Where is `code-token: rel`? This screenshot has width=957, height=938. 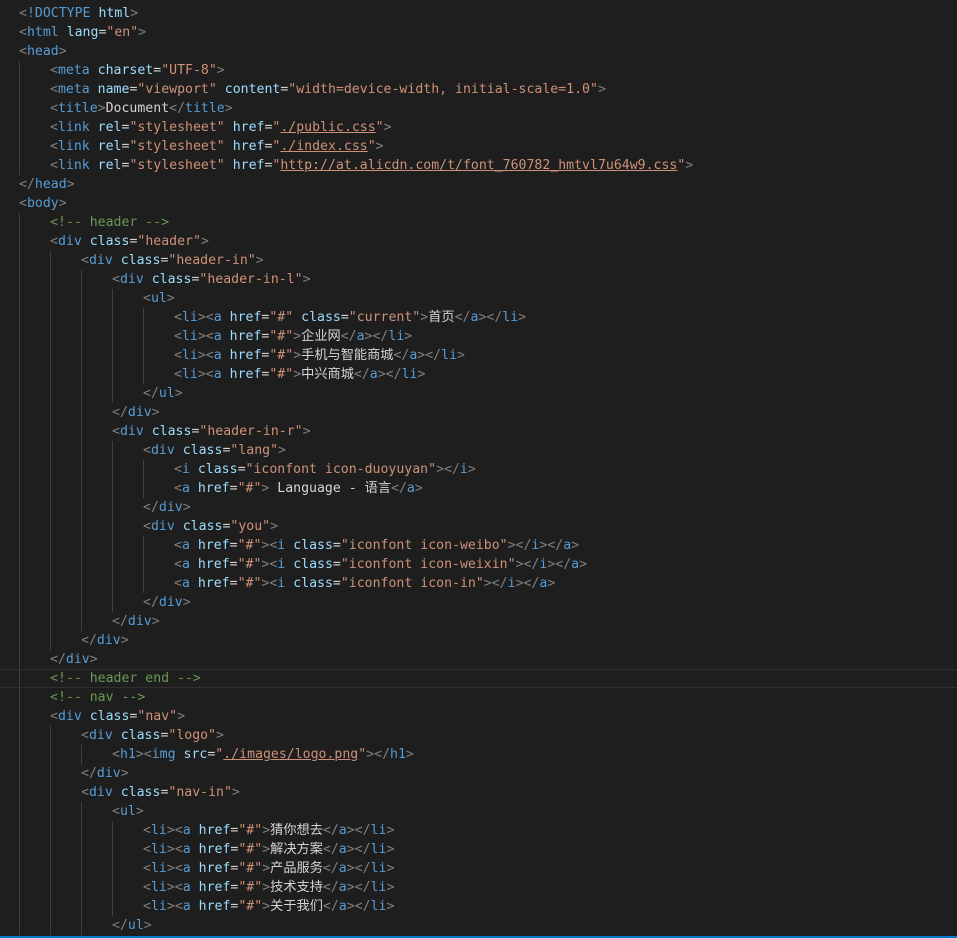
code-token: rel is located at coordinates (109, 146).